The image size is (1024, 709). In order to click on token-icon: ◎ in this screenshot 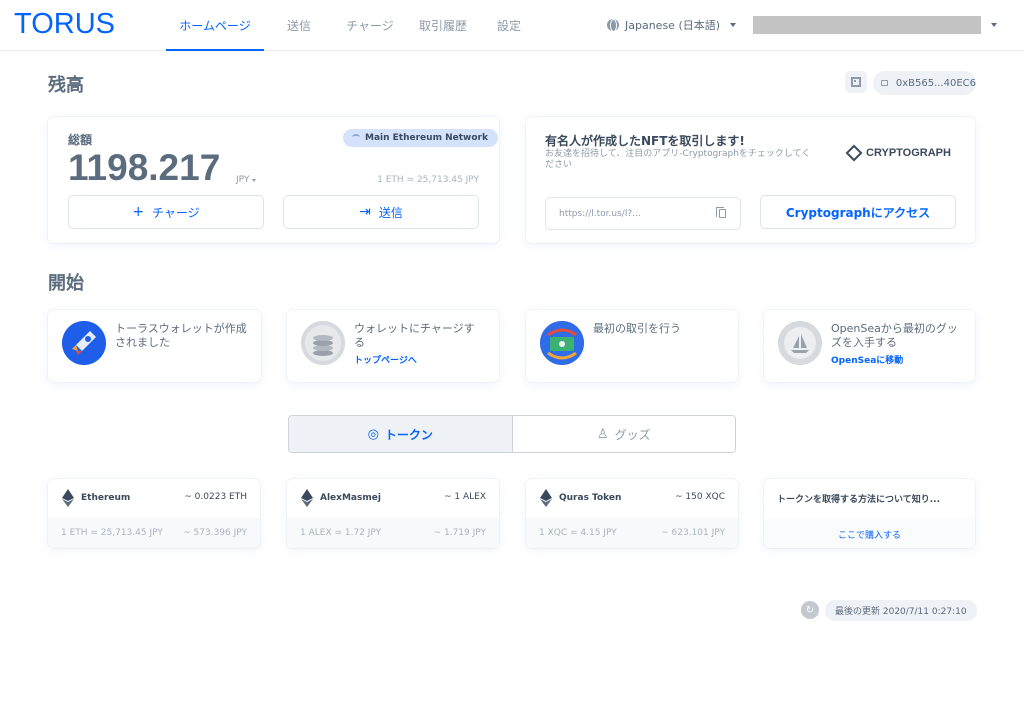, I will do `click(373, 434)`.